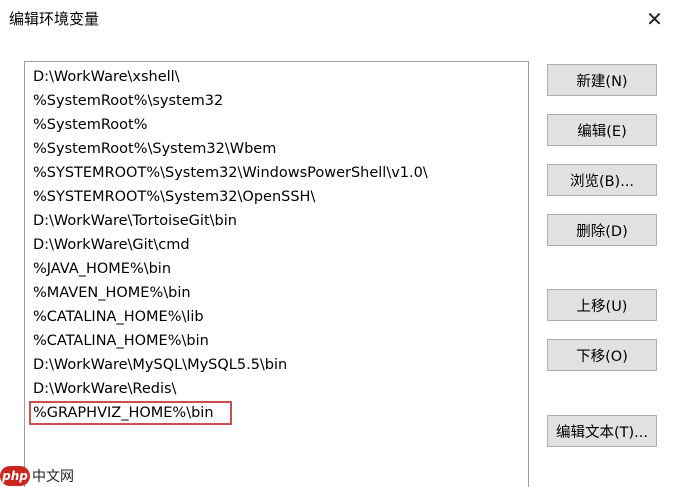 Image resolution: width=677 pixels, height=487 pixels. What do you see at coordinates (602, 230) in the screenshot?
I see `delete-button: 删除(D)` at bounding box center [602, 230].